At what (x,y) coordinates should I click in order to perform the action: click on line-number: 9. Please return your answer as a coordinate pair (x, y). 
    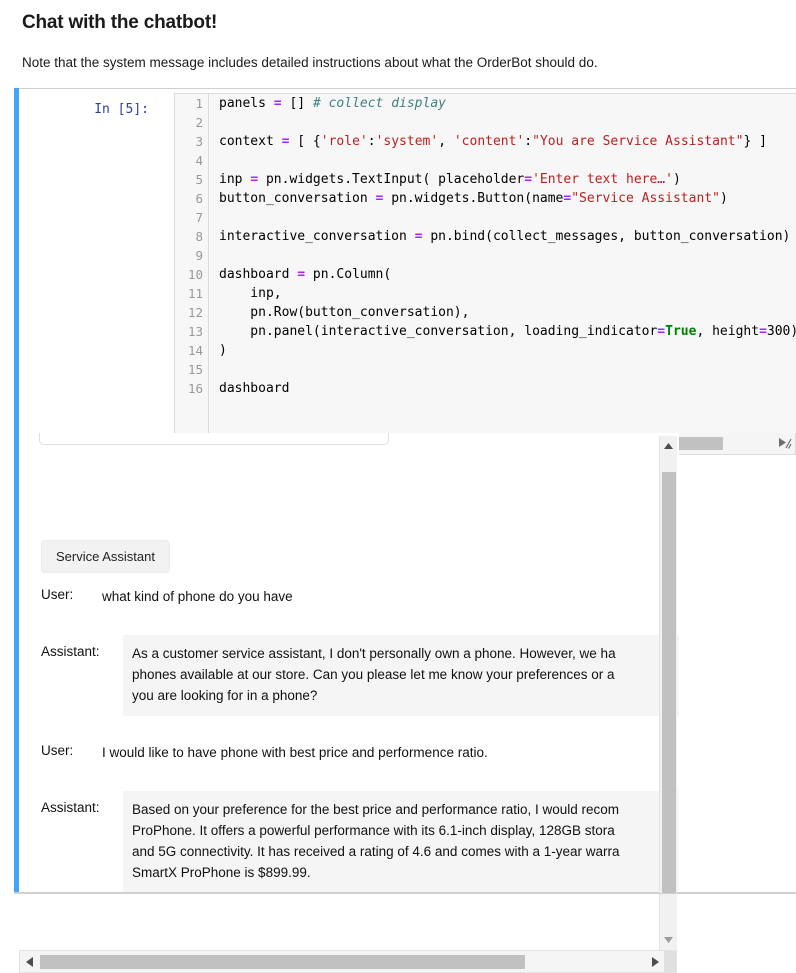
    Looking at the image, I should click on (199, 255).